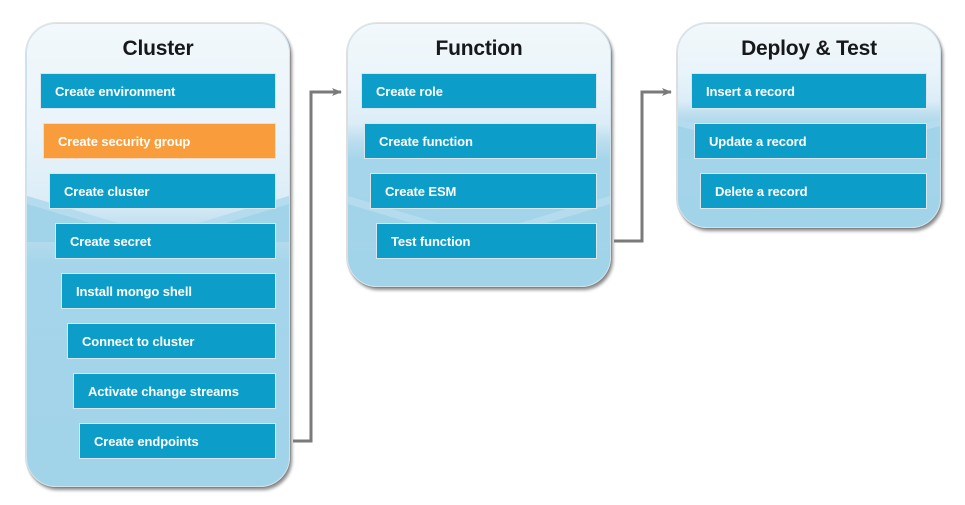 Image resolution: width=965 pixels, height=505 pixels. Describe the element at coordinates (479, 48) in the screenshot. I see `panel-title-function: Function` at that location.